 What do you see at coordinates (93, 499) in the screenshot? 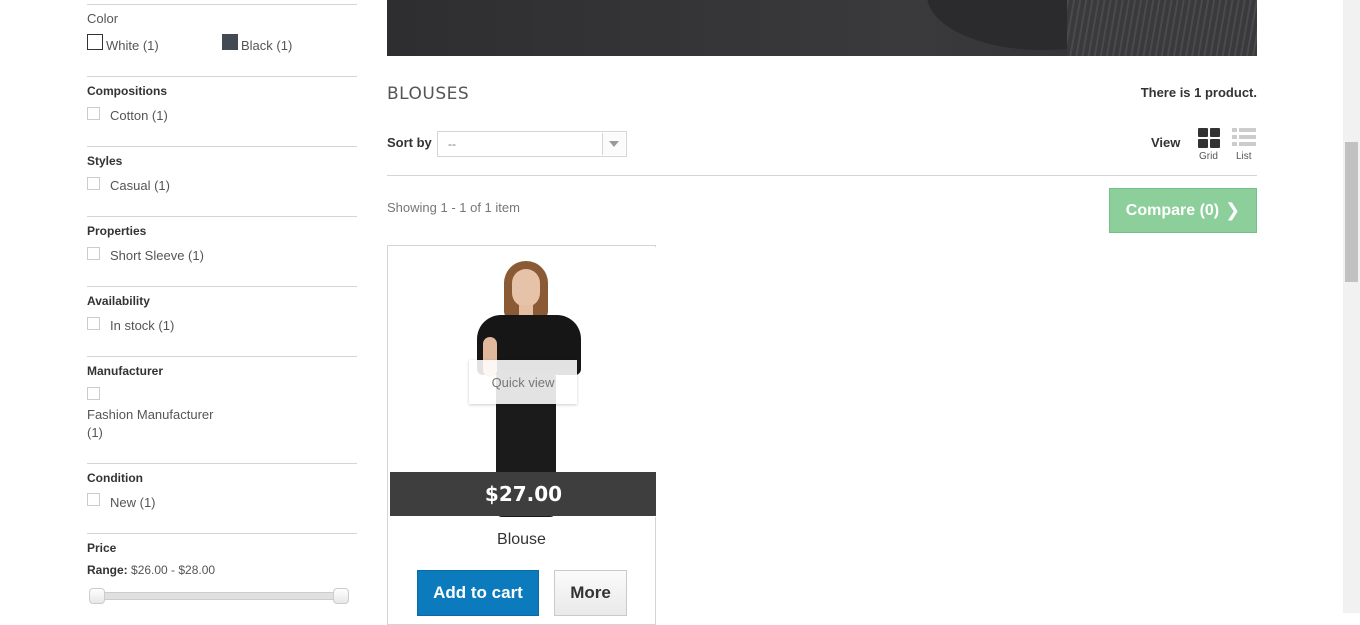
I see `checkbox-new` at bounding box center [93, 499].